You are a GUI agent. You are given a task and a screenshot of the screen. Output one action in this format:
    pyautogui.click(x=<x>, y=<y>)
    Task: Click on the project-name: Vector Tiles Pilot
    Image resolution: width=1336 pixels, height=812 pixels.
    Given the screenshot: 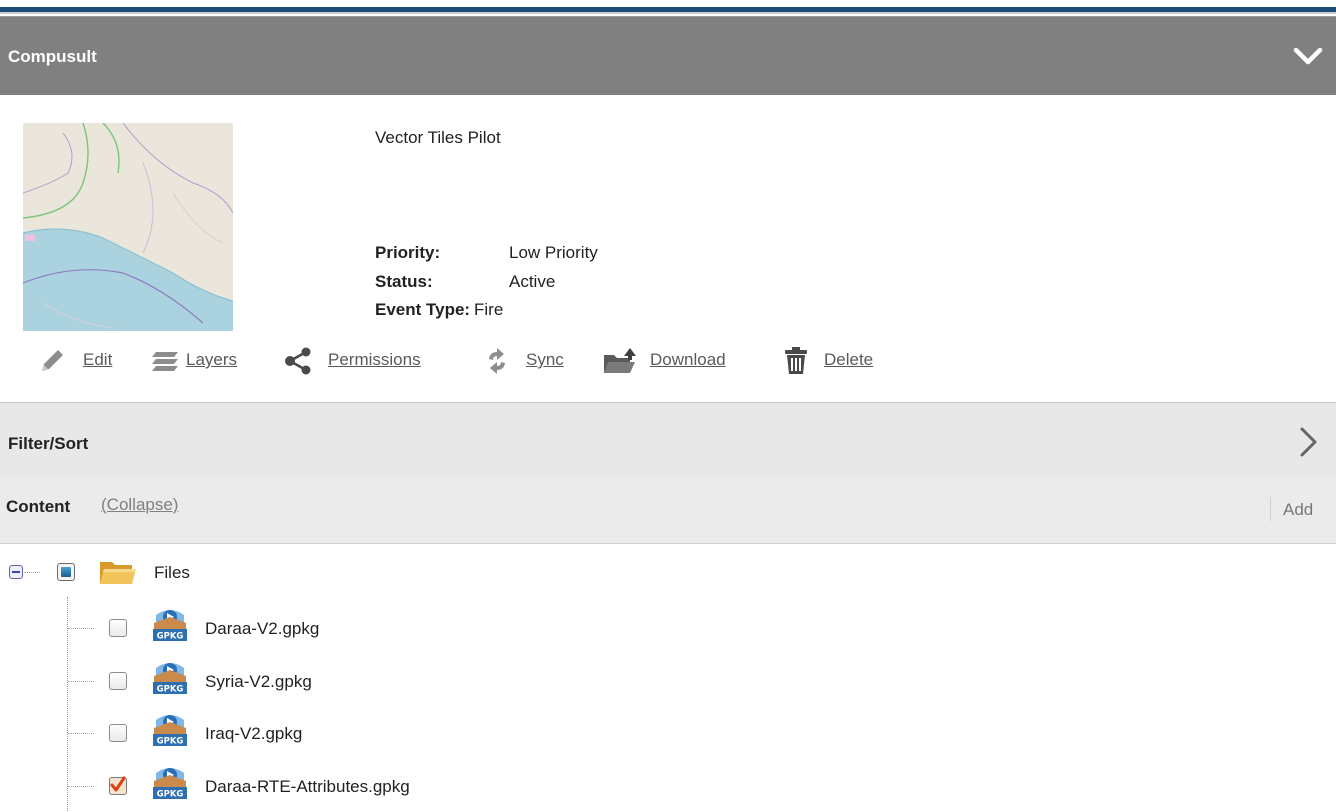 What is the action you would take?
    pyautogui.click(x=438, y=137)
    